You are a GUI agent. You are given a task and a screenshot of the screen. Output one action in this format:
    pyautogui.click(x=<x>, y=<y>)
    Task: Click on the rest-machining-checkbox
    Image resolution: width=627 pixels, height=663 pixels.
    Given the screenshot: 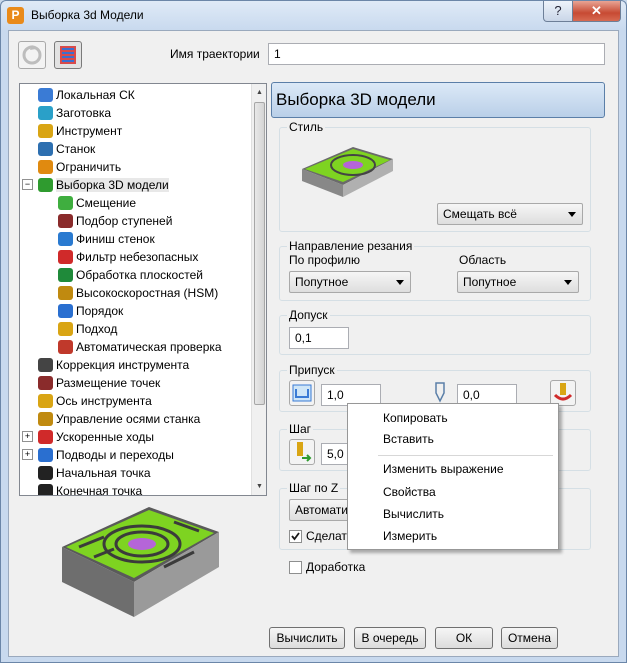 What is the action you would take?
    pyautogui.click(x=295, y=567)
    